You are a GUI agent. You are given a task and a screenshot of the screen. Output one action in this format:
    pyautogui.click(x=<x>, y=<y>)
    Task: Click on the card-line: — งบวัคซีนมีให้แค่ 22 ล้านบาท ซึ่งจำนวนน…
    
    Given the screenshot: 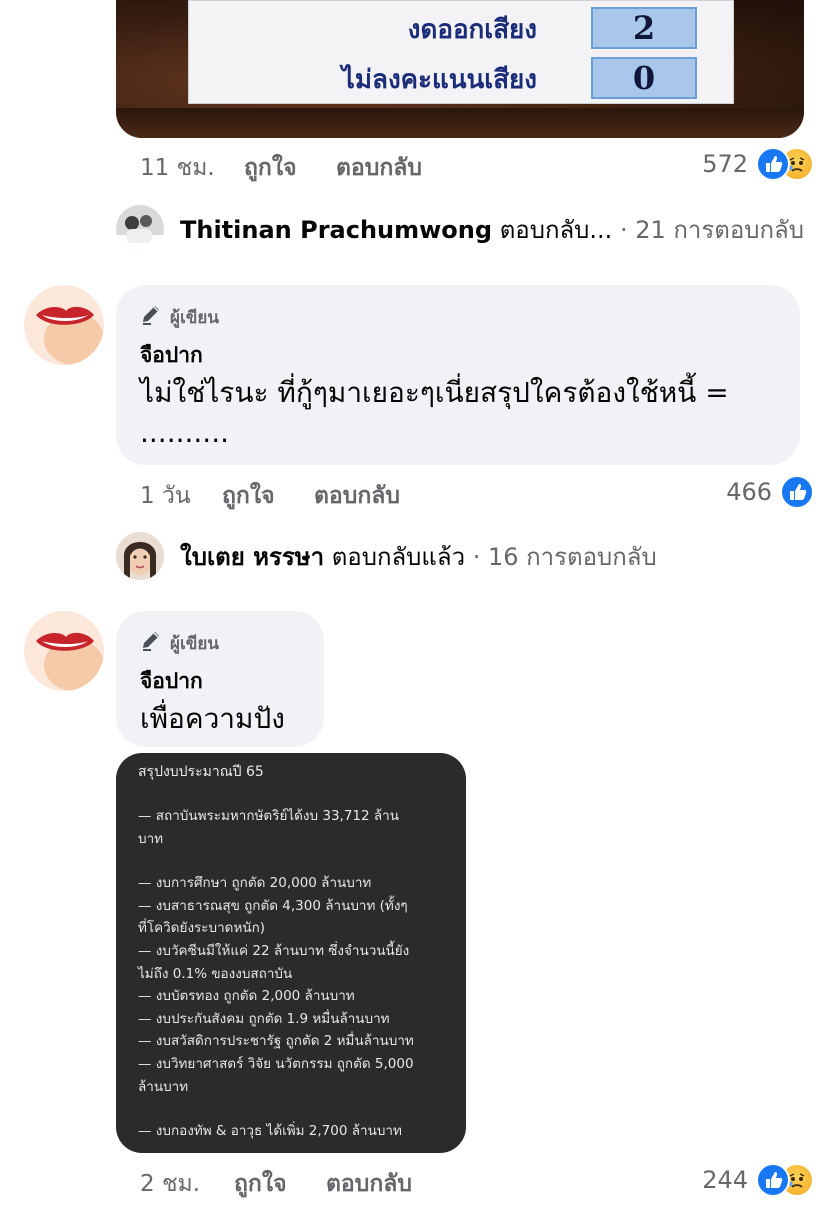 What is the action you would take?
    pyautogui.click(x=274, y=950)
    